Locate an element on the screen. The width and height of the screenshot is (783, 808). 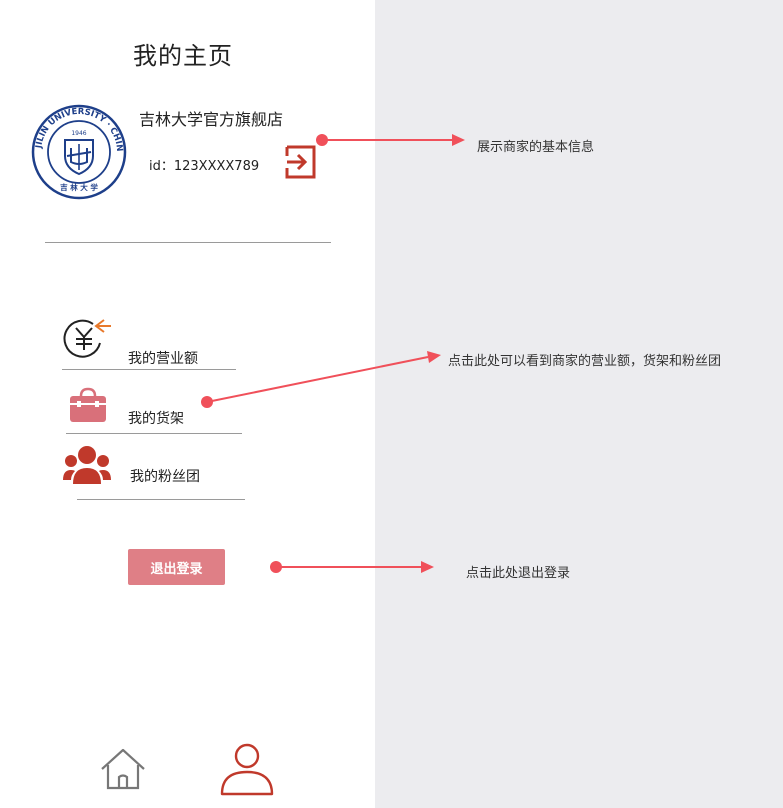
fans-group-icon is located at coordinates (87, 465).